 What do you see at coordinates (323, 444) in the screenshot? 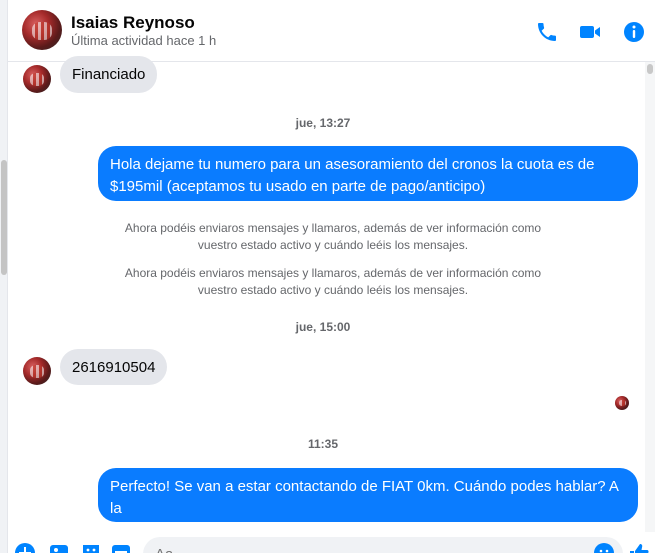
I see `timestamp: 11:35` at bounding box center [323, 444].